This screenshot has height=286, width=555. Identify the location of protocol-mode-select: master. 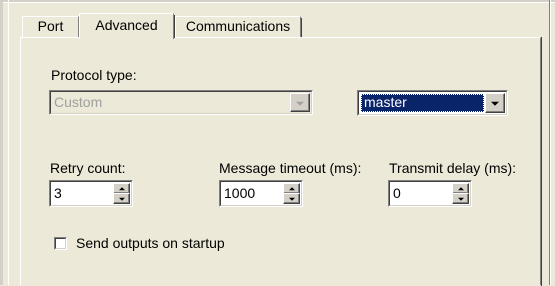
(432, 103).